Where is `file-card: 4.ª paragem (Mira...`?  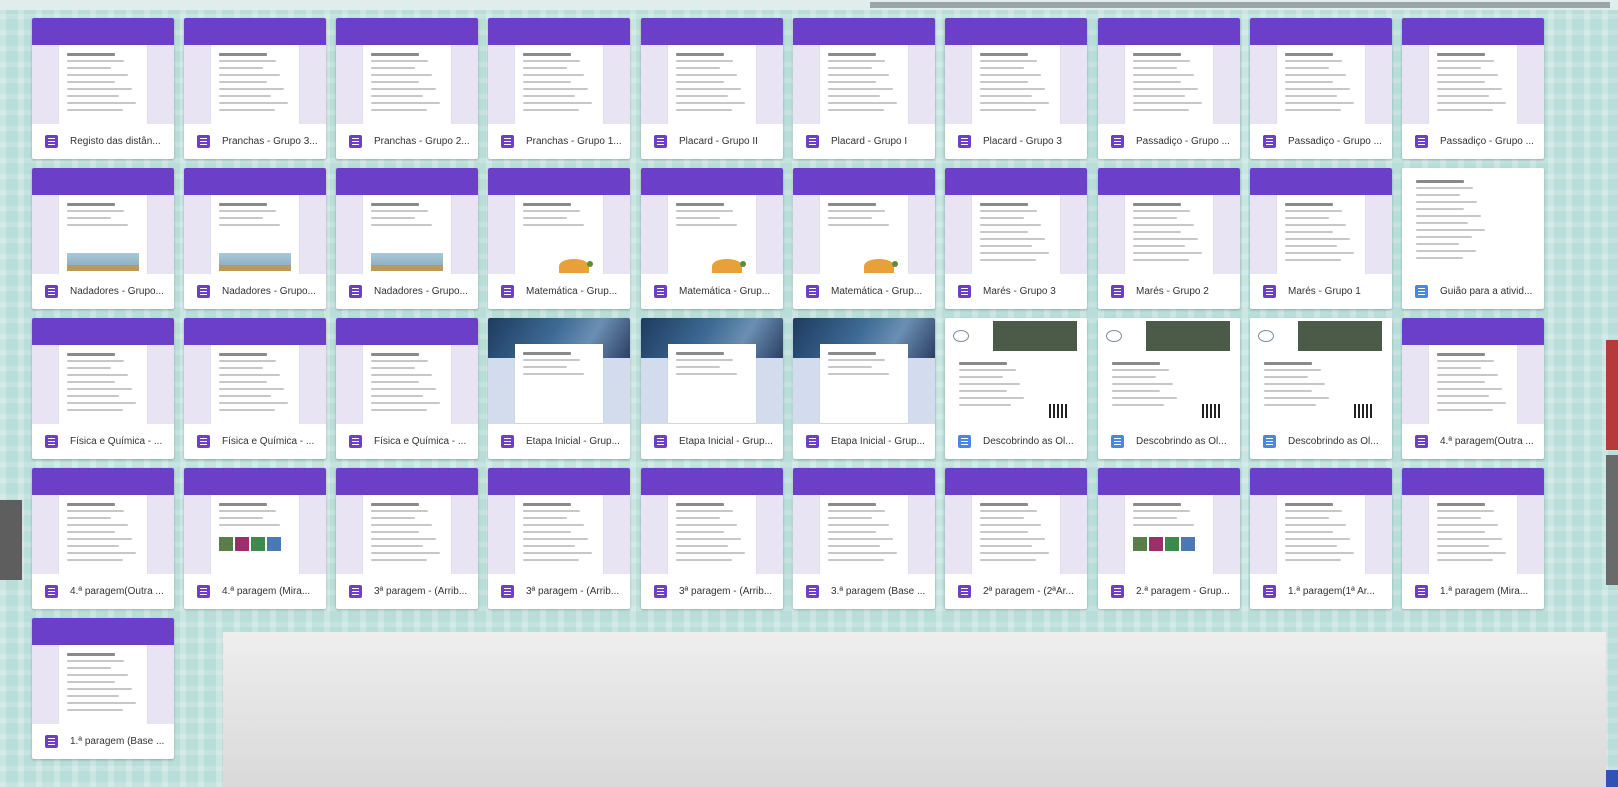
file-card: 4.ª paragem (Mira... is located at coordinates (255, 538).